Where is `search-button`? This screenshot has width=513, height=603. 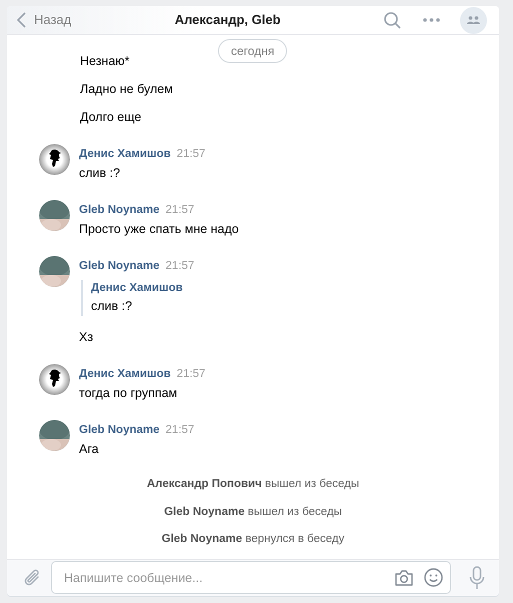
search-button is located at coordinates (392, 20).